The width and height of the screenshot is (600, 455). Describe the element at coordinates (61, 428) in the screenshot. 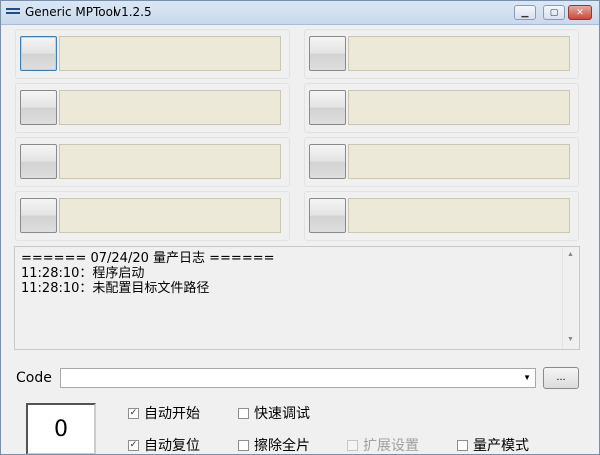

I see `pass-counter: 0` at that location.